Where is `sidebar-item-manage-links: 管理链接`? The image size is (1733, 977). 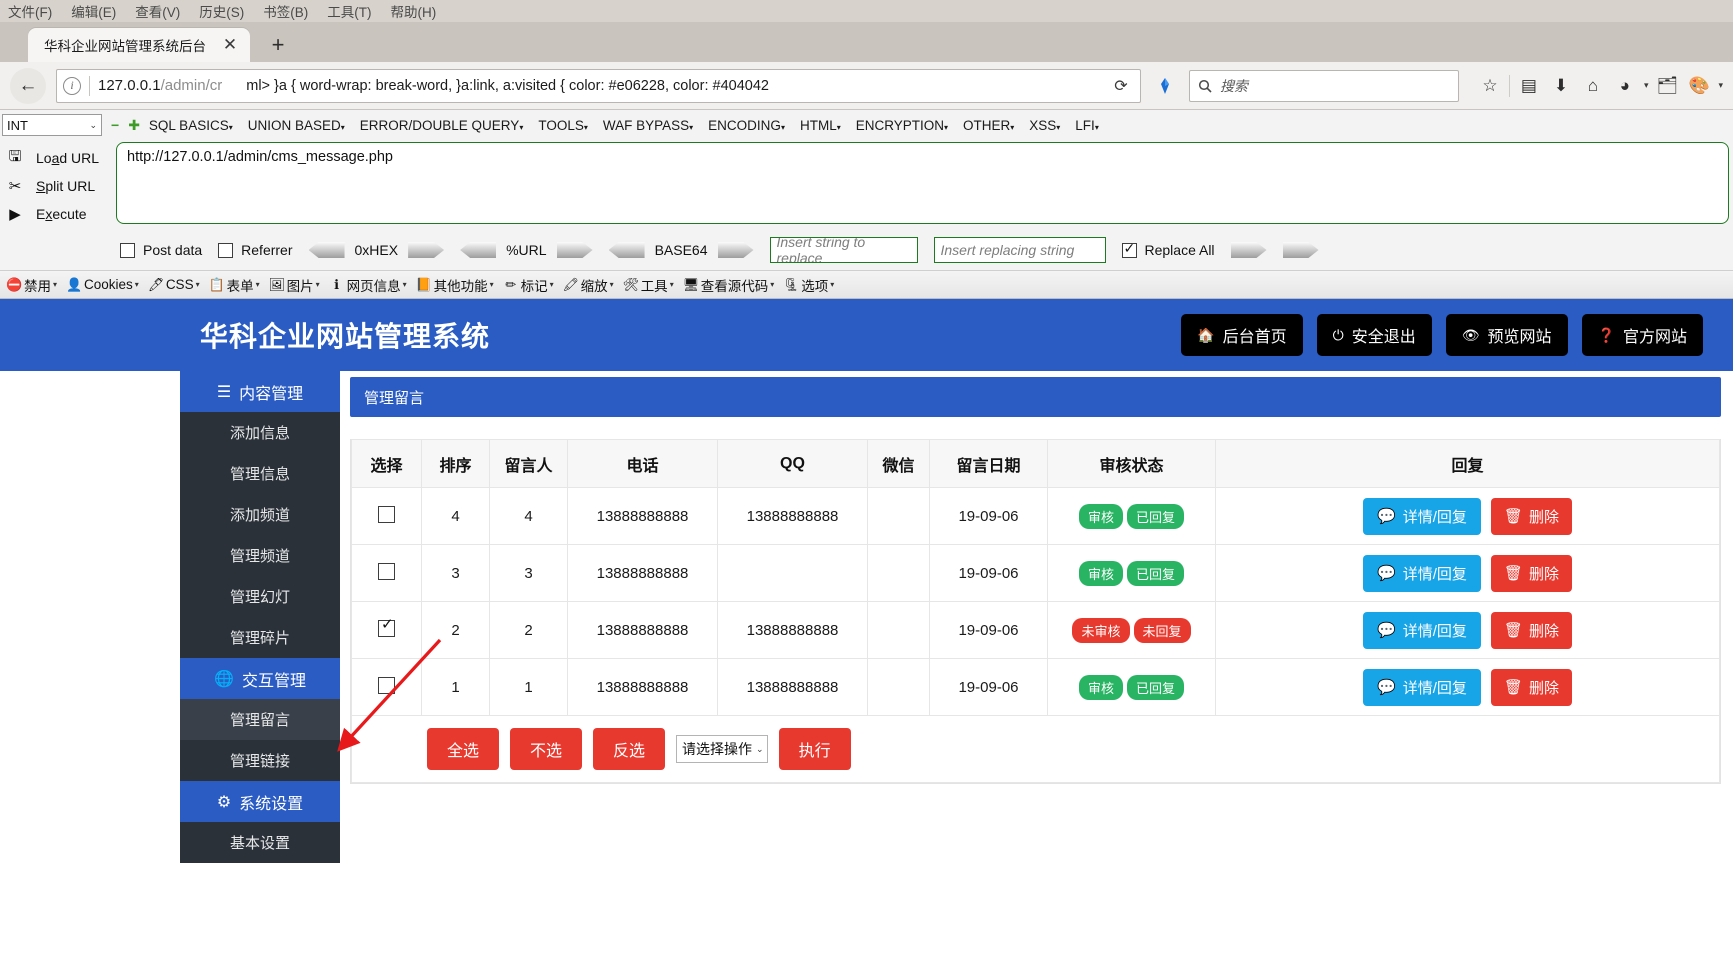
sidebar-item-manage-links: 管理链接 is located at coordinates (260, 760).